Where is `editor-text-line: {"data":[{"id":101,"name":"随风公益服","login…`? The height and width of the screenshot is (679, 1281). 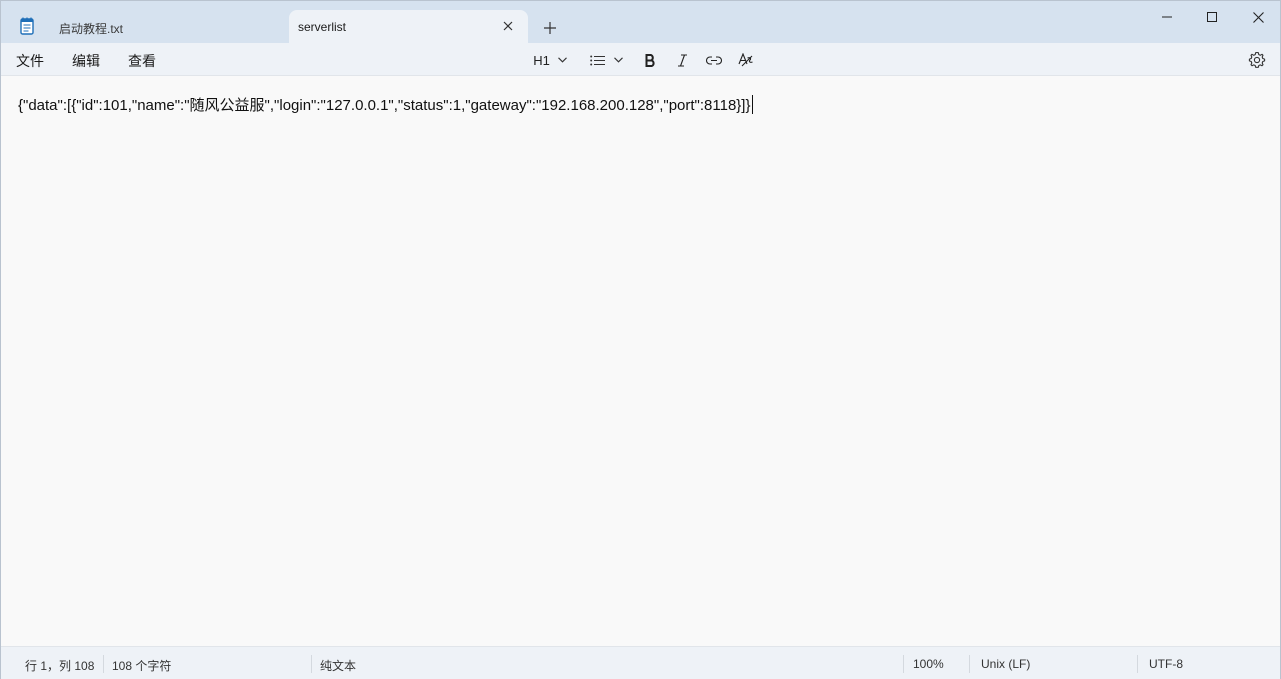
editor-text-line: {"data":[{"id":101,"name":"随风公益服","login… is located at coordinates (384, 105).